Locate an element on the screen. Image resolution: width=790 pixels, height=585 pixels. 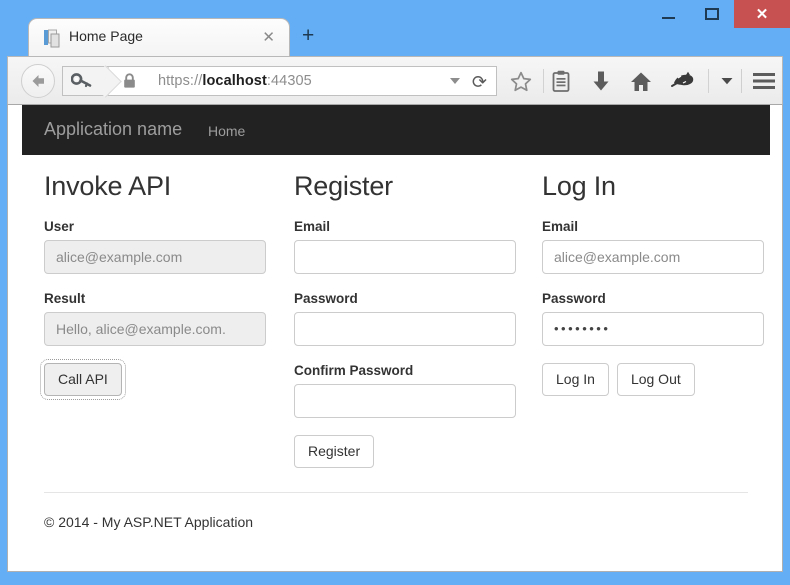
register-button: Register is located at coordinates (334, 451).